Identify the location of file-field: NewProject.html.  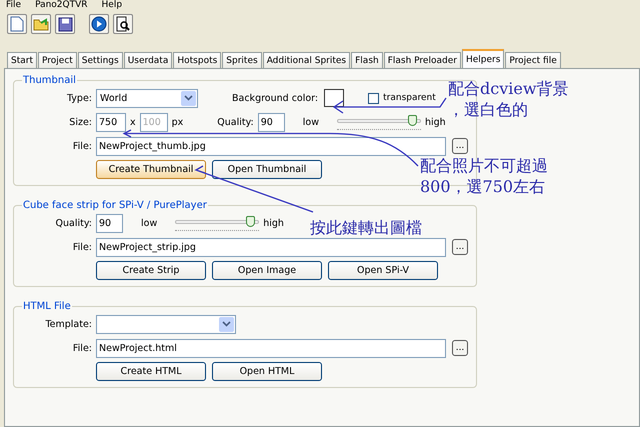
(271, 348).